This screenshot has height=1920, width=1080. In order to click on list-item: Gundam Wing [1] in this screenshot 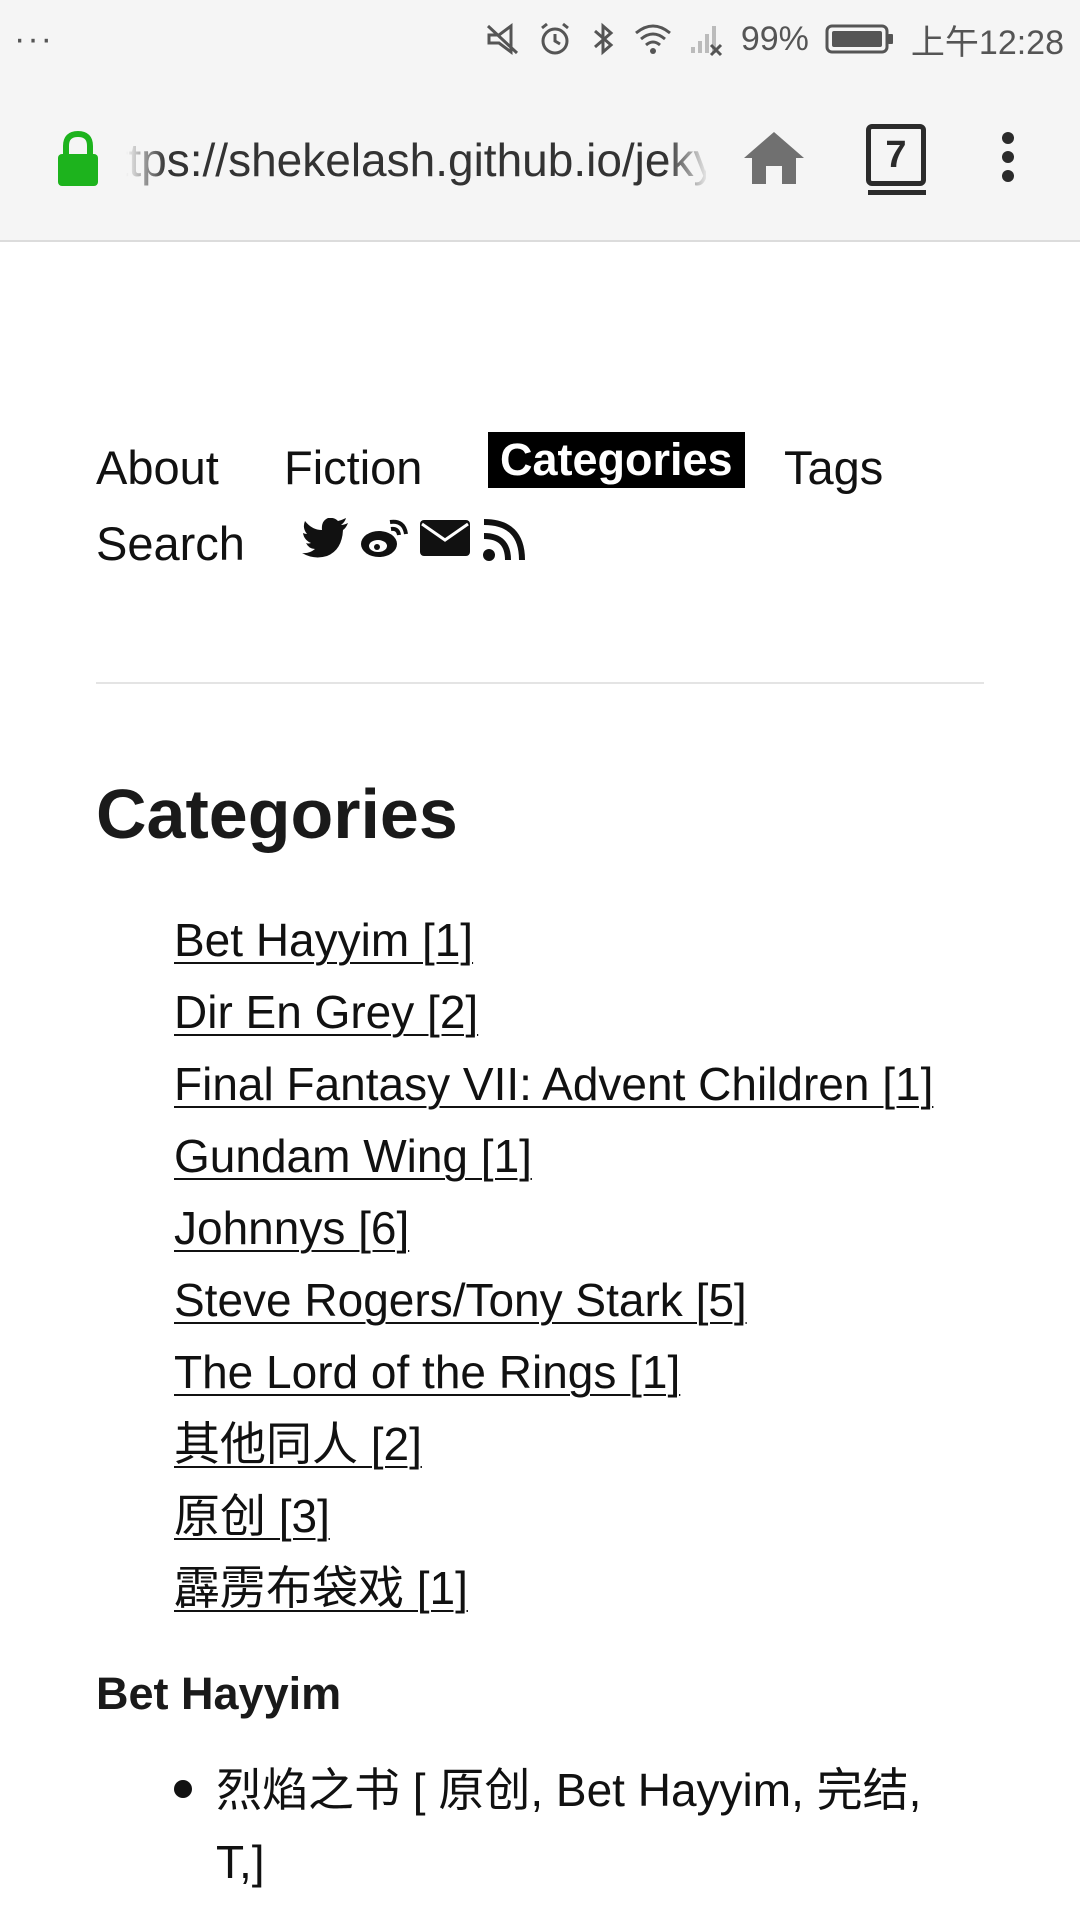, I will do `click(553, 1156)`.